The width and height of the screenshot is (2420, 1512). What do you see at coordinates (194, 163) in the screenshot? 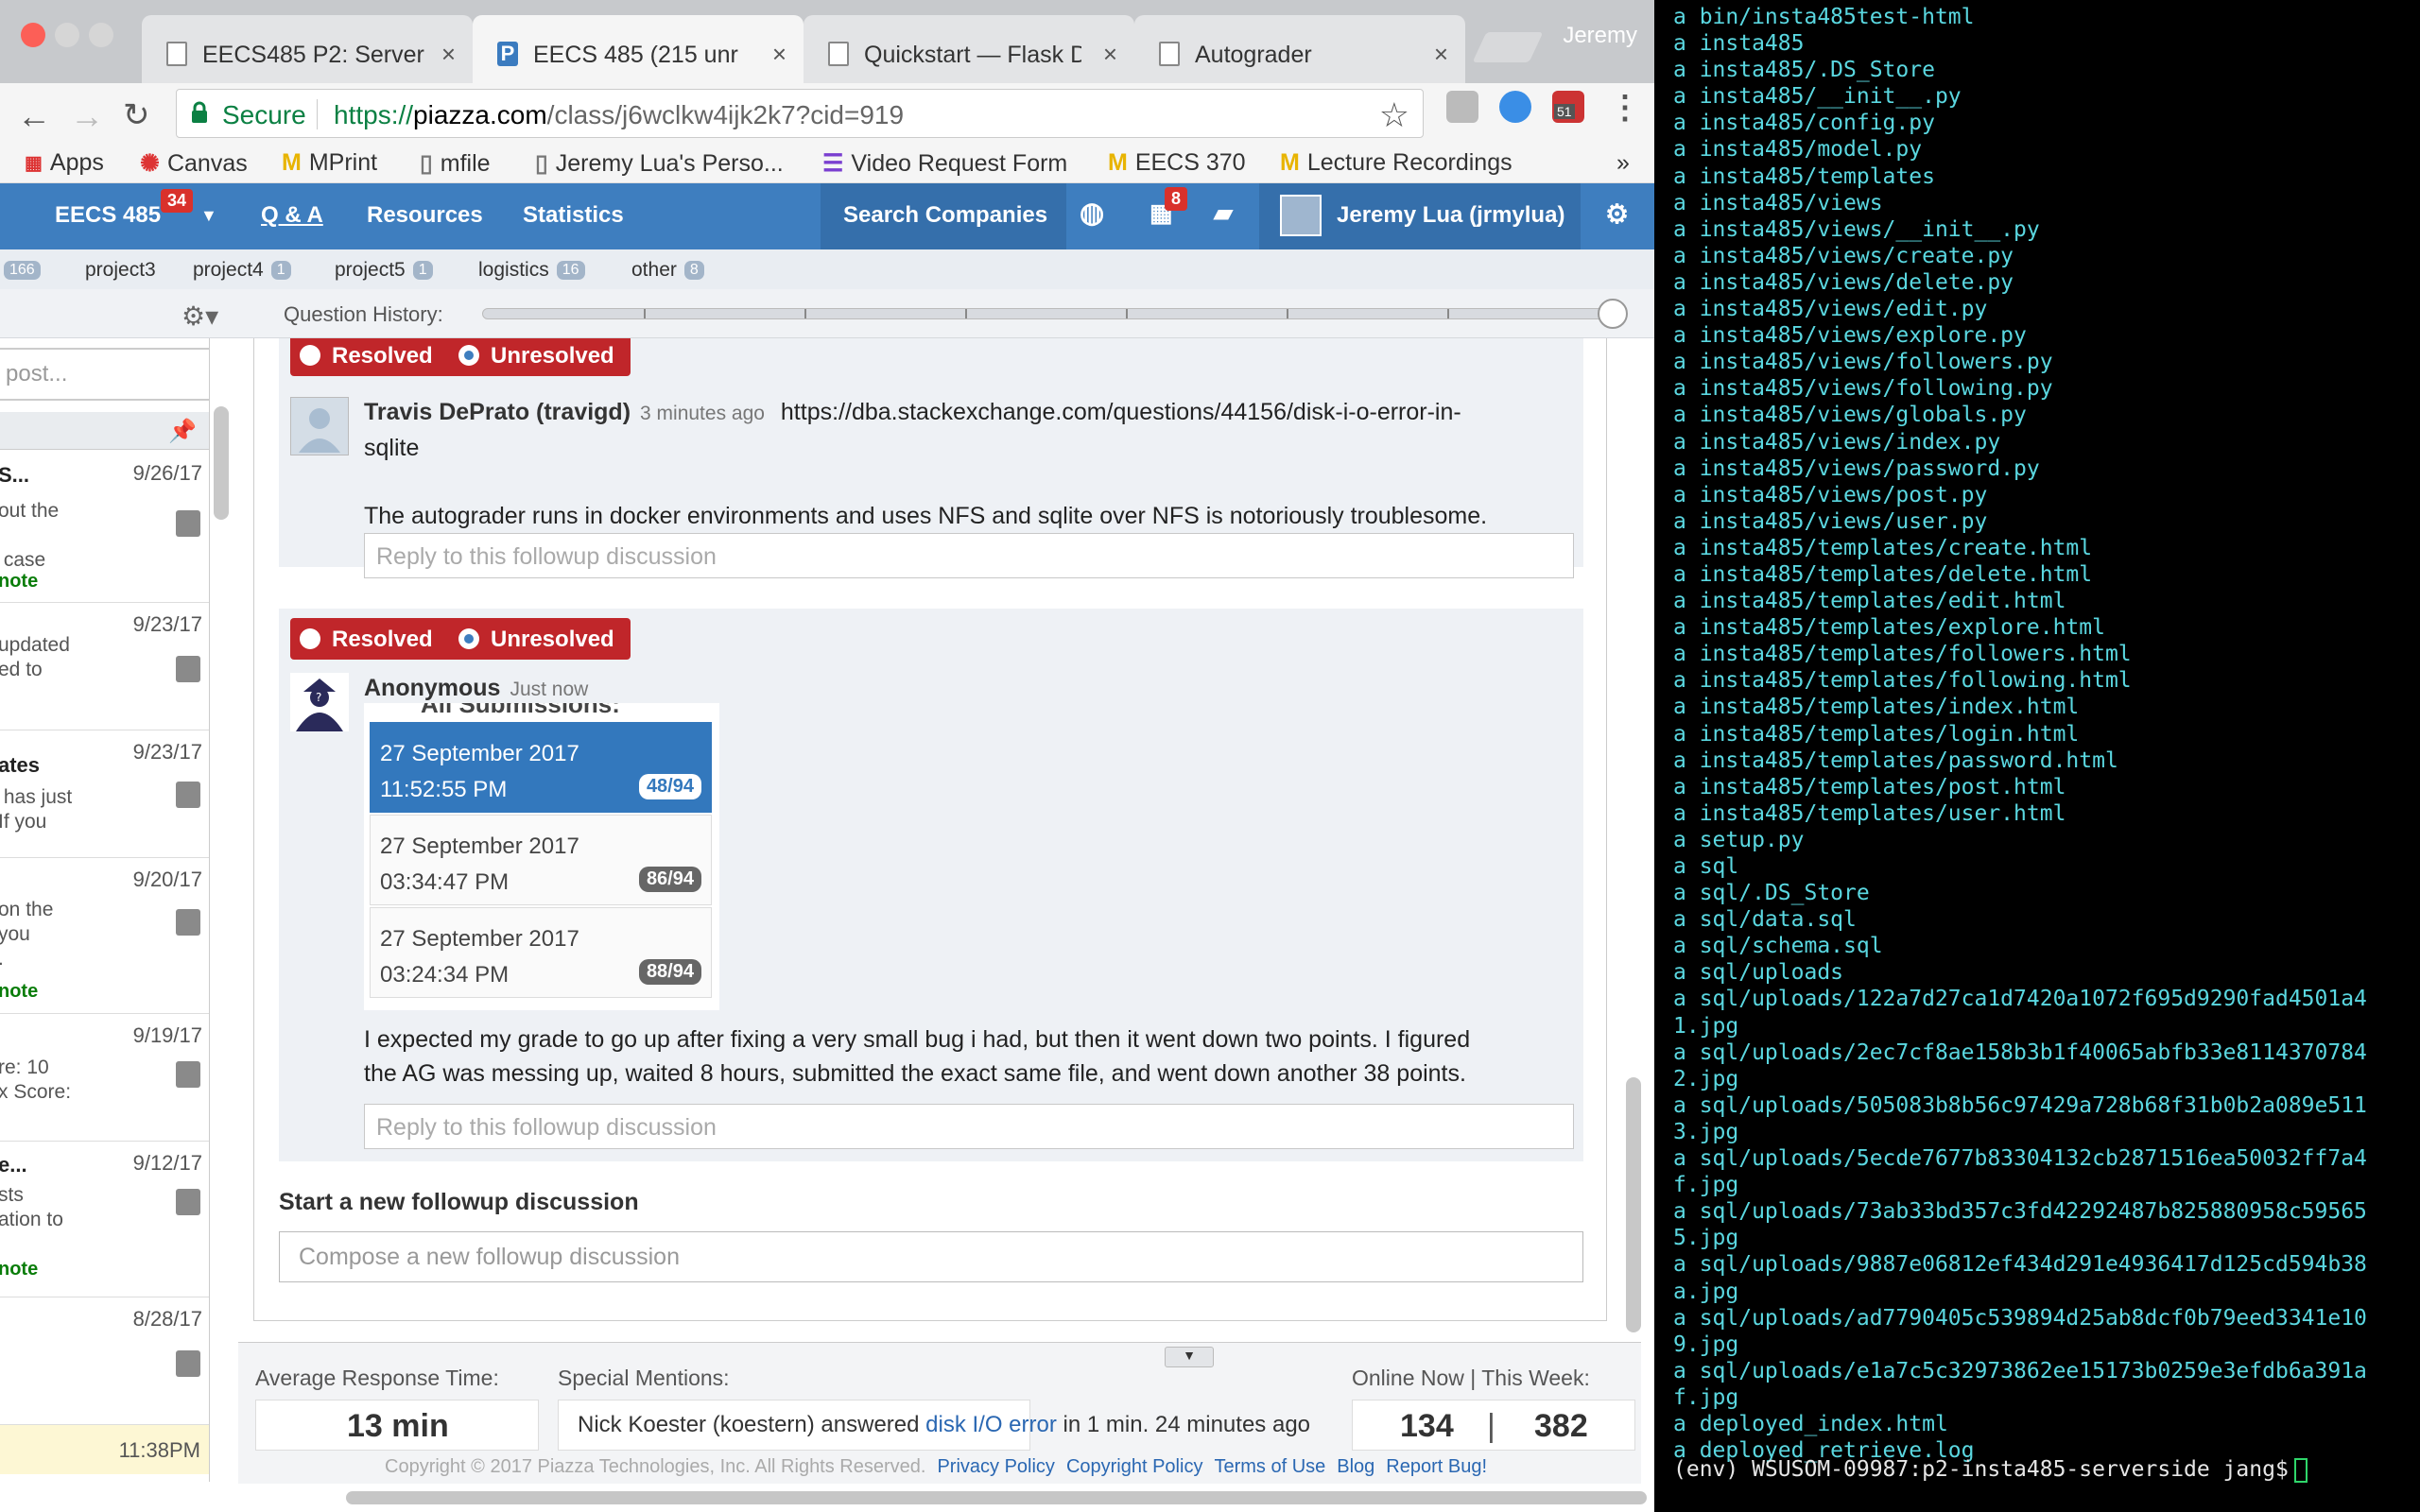
I see `bookmark-canvas: ✺ Canvas` at bounding box center [194, 163].